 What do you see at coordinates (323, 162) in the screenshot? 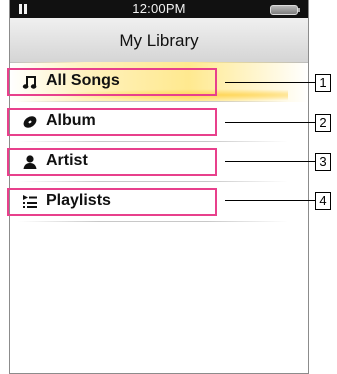
I see `callout-number-3: 3` at bounding box center [323, 162].